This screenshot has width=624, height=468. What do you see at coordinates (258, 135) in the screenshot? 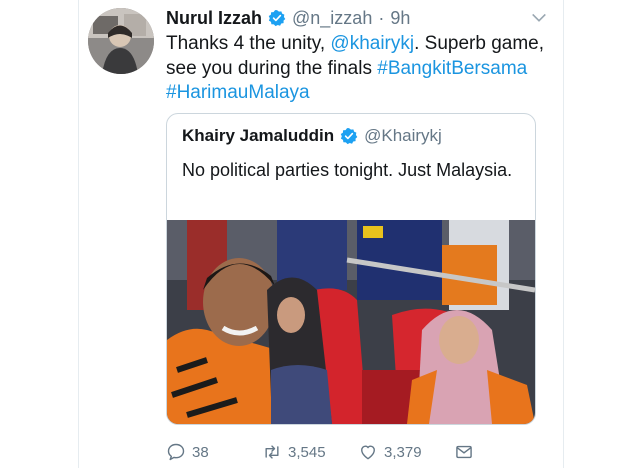
I see `quoted-author-name: Khairy Jamaluddin` at bounding box center [258, 135].